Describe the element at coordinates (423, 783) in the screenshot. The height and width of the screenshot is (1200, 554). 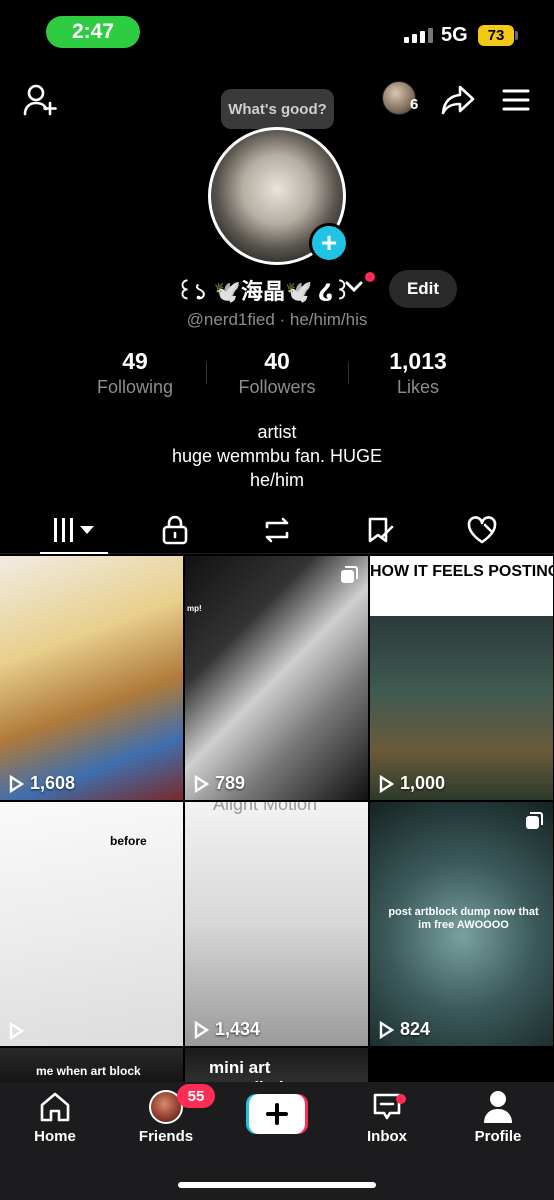
I see `view-count-value: 1,000` at that location.